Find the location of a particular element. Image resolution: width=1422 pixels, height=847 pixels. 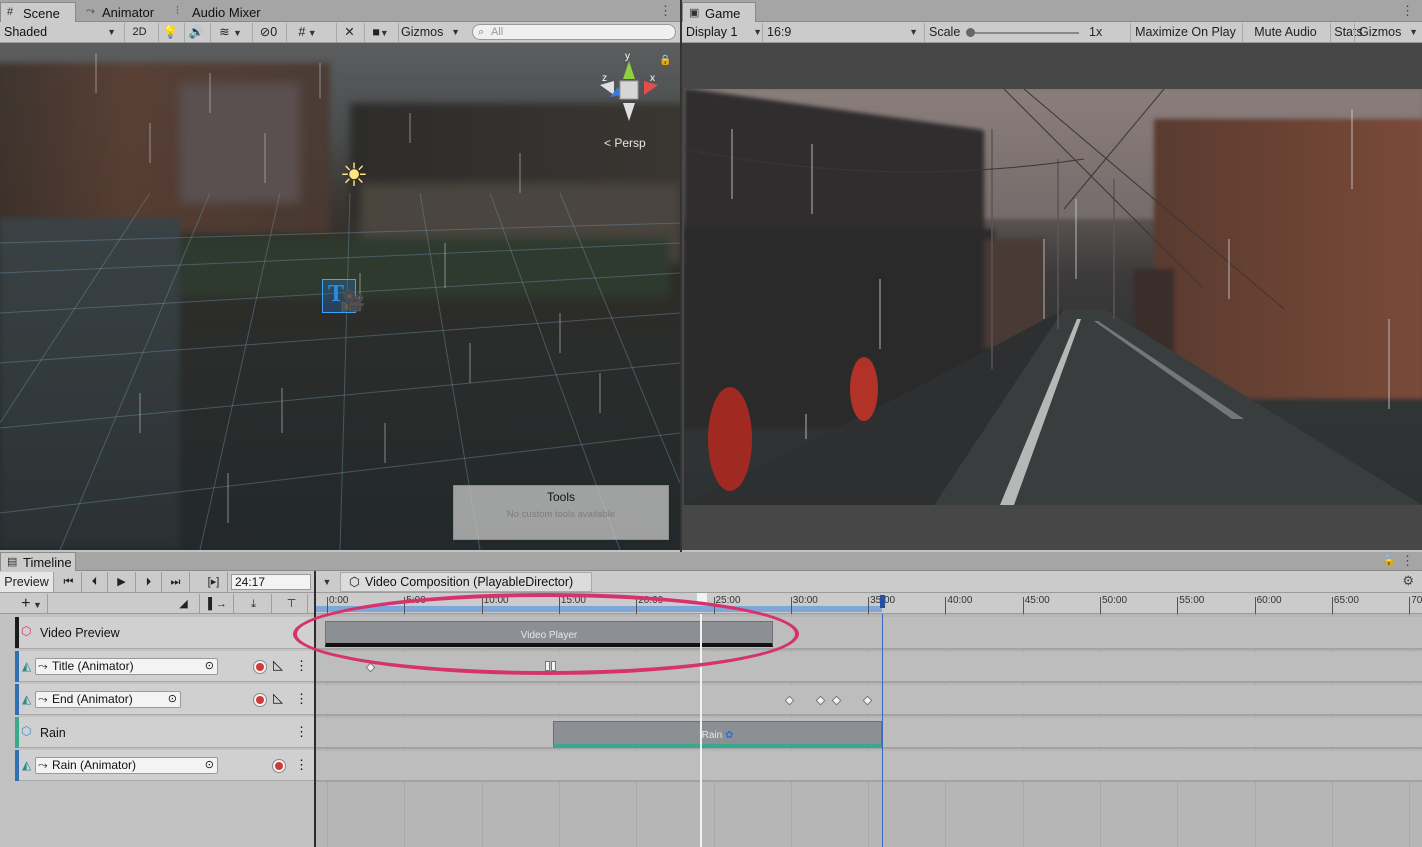

tools-icon: ✕ is located at coordinates (349, 32).